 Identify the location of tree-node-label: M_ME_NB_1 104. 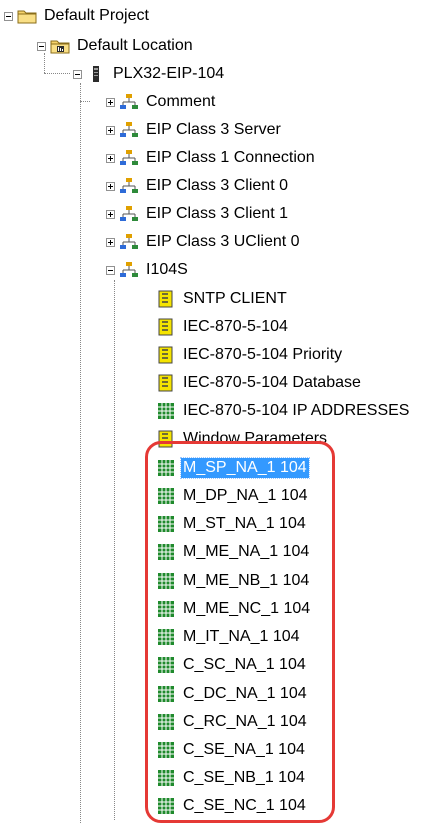
(246, 580).